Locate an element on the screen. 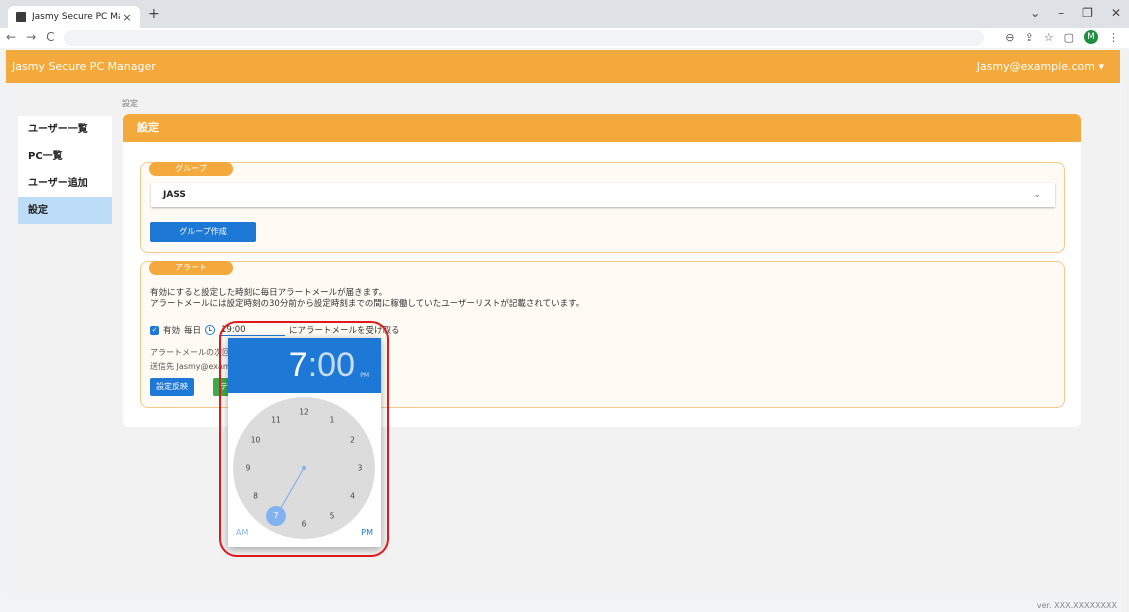 This screenshot has width=1129, height=612. tab-title: Jasmy Secure PC Manager is located at coordinates (76, 17).